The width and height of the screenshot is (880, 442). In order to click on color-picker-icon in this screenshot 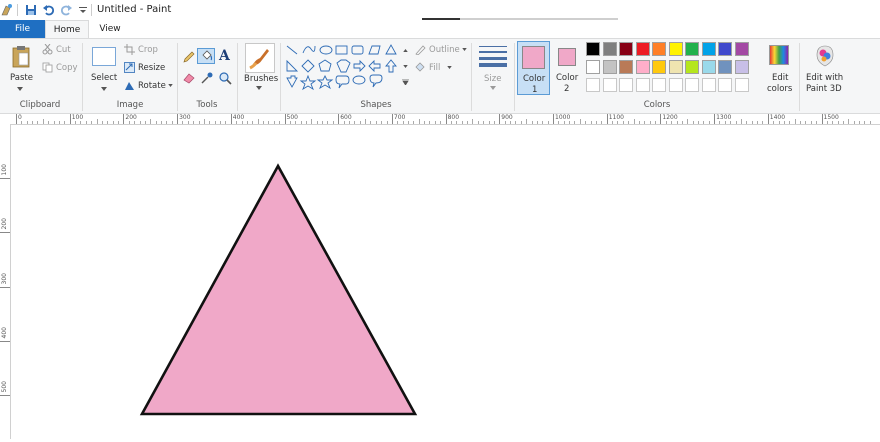, I will do `click(207, 78)`.